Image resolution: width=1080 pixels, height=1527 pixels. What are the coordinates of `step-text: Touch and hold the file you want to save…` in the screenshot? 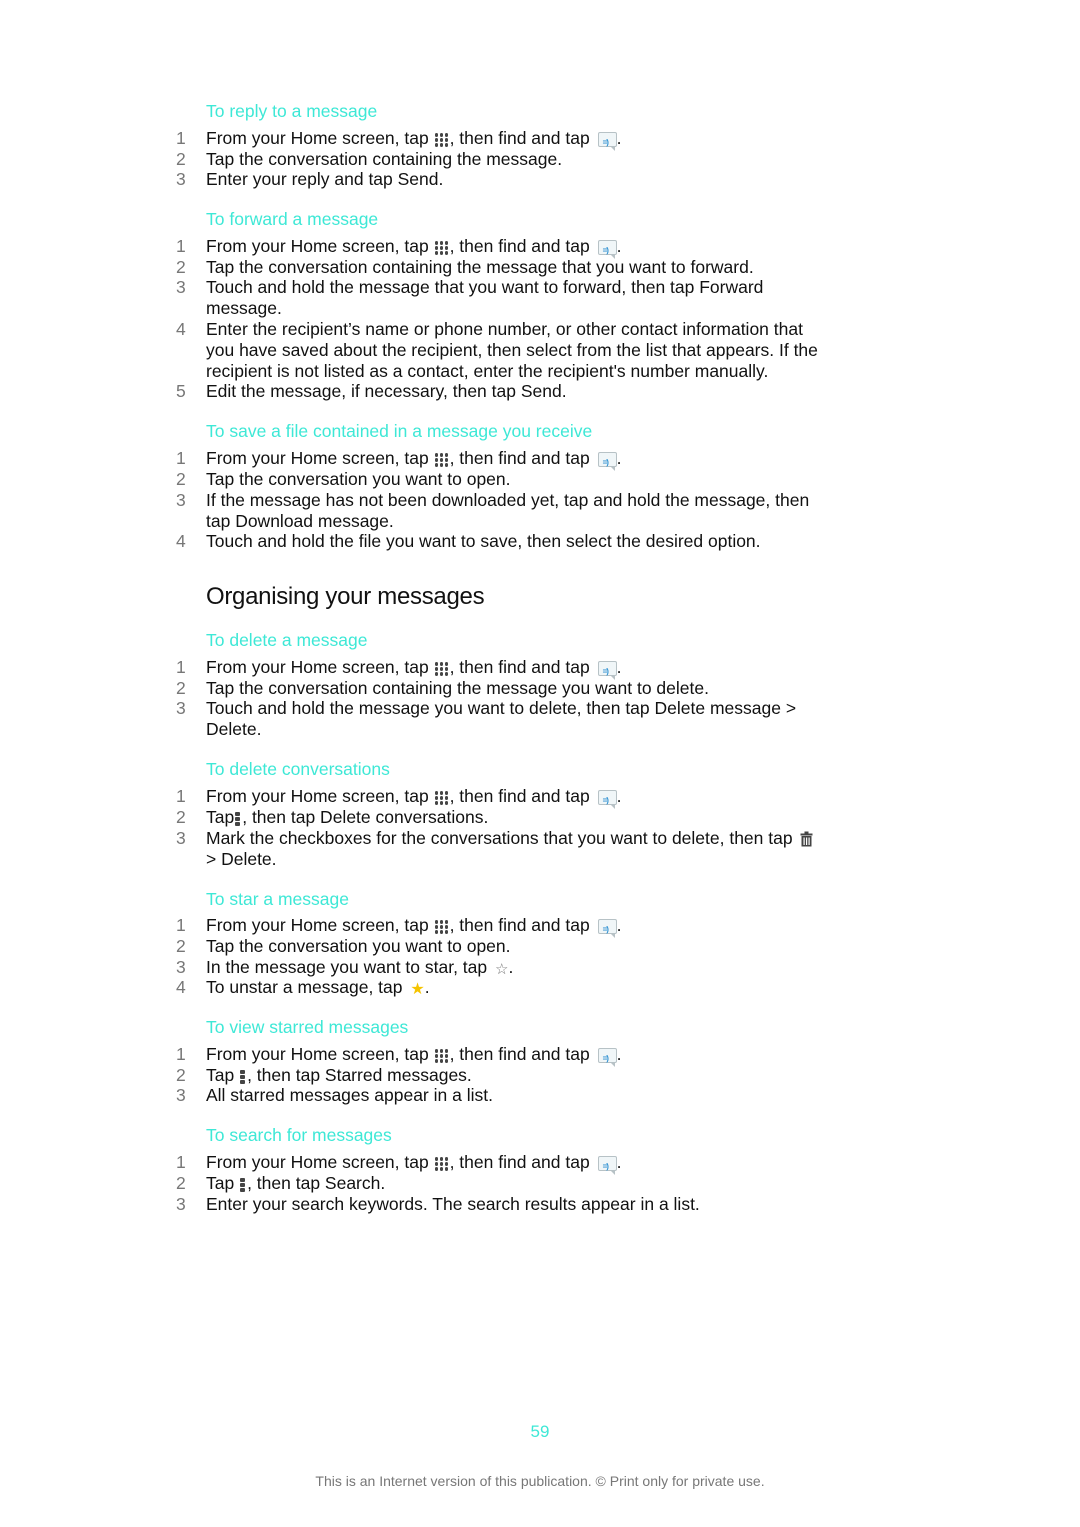 It's located at (531, 541).